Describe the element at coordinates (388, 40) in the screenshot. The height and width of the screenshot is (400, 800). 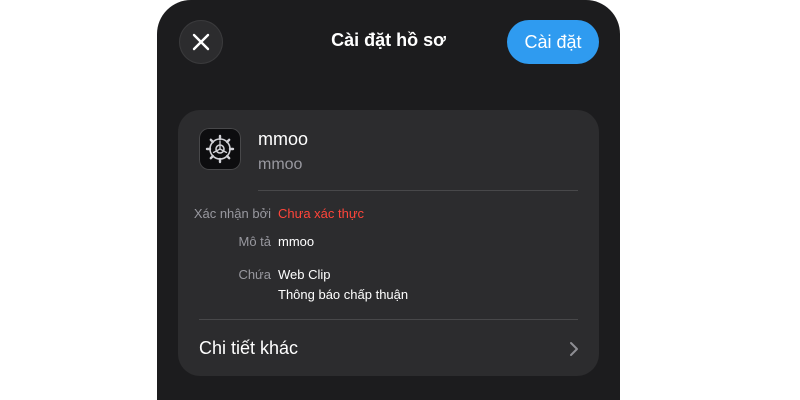
I see `page-title: Cài đặt hồ sơ` at that location.